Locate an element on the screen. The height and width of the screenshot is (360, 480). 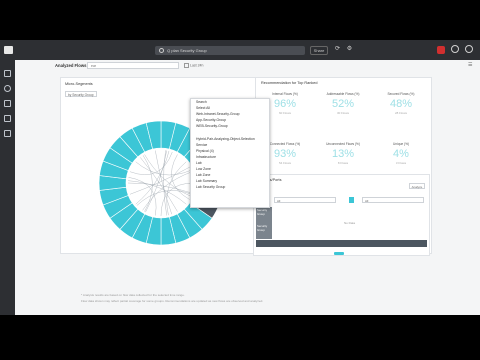
destination-select: All is located at coordinates (393, 200).